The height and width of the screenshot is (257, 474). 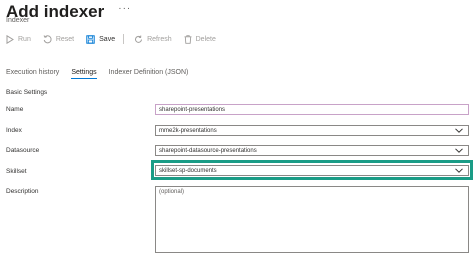 What do you see at coordinates (124, 39) in the screenshot?
I see `toolbar-divider` at bounding box center [124, 39].